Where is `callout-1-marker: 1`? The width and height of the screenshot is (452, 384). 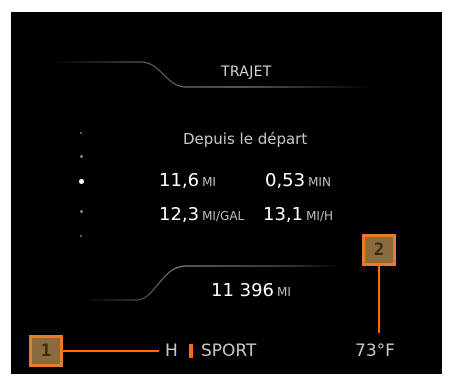 callout-1-marker: 1 is located at coordinates (46, 351).